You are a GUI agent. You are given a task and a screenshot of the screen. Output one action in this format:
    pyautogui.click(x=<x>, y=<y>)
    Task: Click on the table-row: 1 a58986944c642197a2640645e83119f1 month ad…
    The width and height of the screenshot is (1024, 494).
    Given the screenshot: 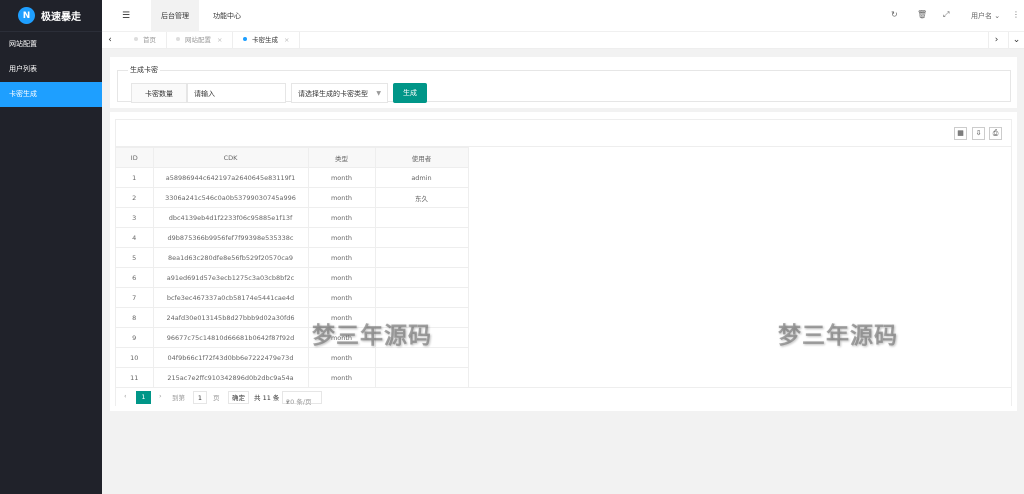 What is the action you would take?
    pyautogui.click(x=292, y=177)
    